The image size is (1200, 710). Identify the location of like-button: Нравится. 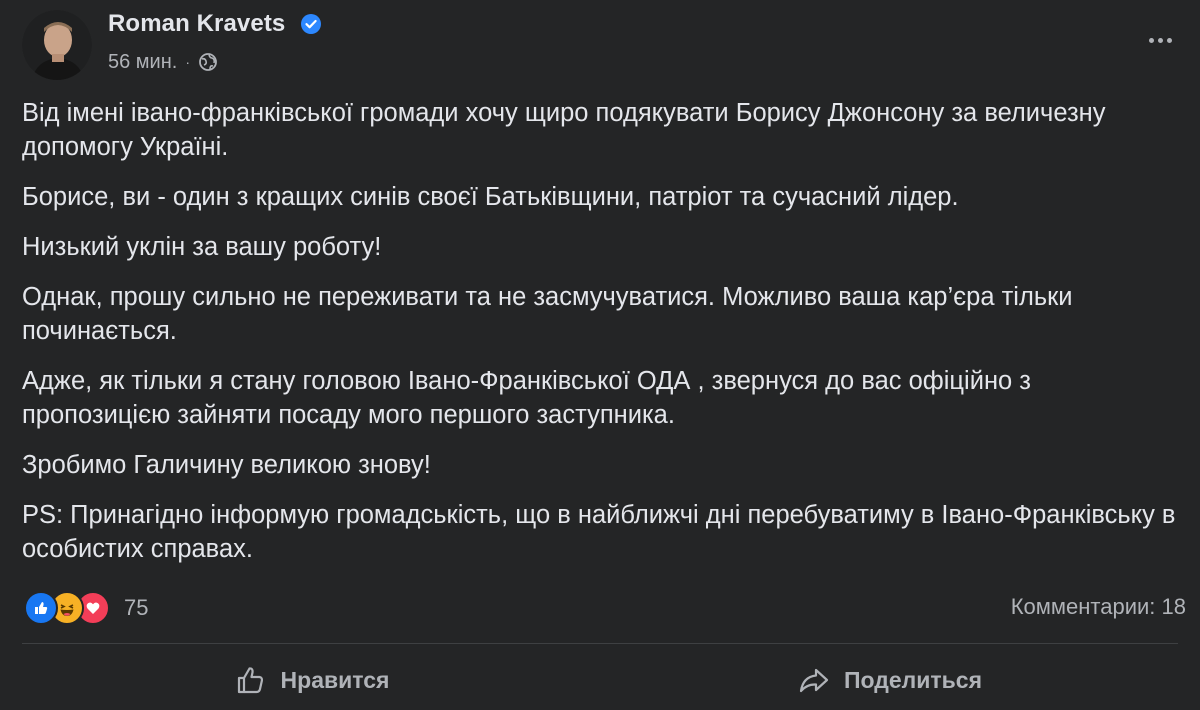
(311, 680).